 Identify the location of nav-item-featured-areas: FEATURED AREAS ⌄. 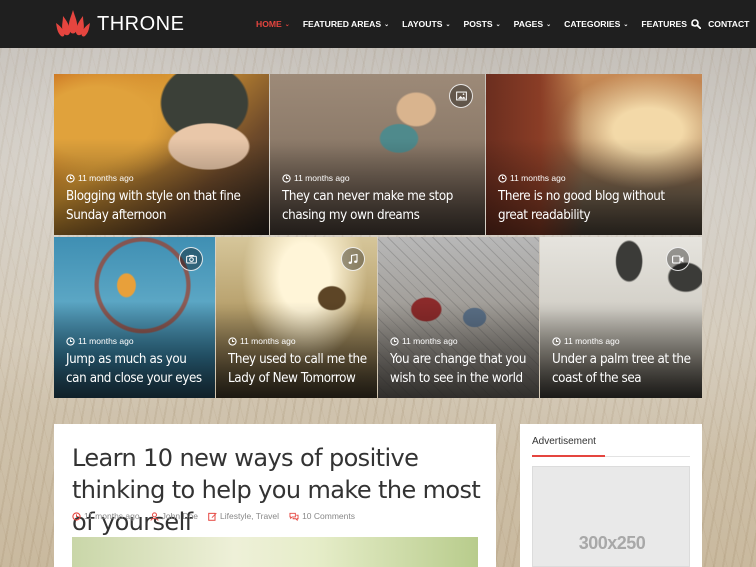
(346, 24).